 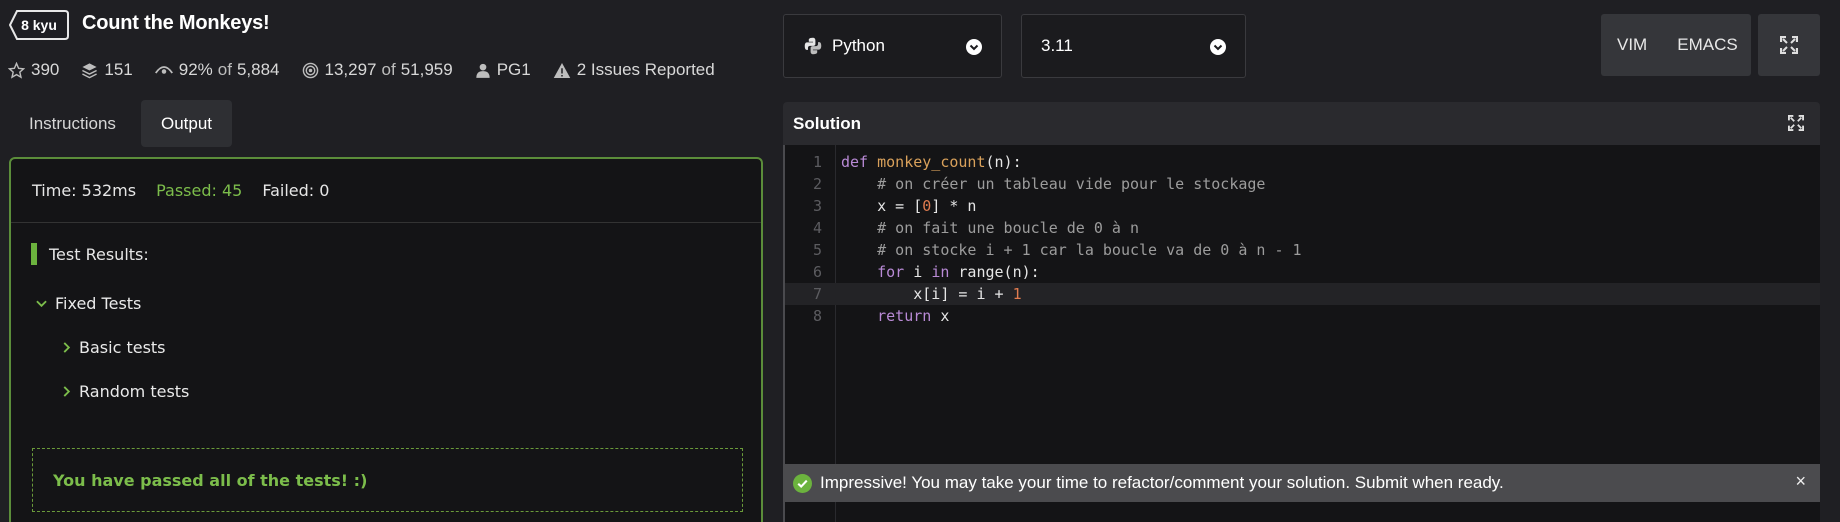 I want to click on emacs-button: EMACS, so click(x=1706, y=45).